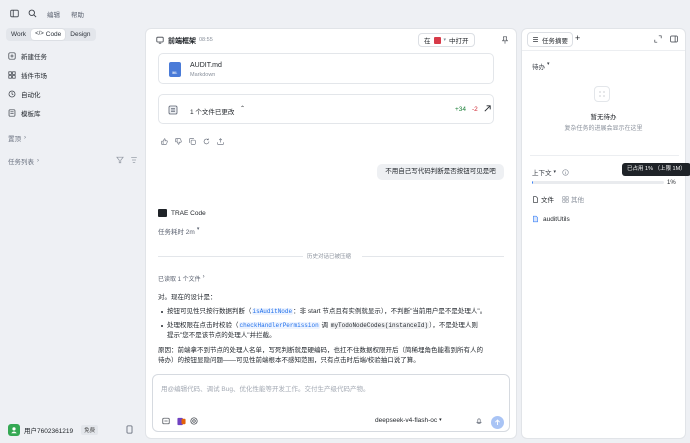 The image size is (690, 443). I want to click on open-in-prefix: 在, so click(427, 41).